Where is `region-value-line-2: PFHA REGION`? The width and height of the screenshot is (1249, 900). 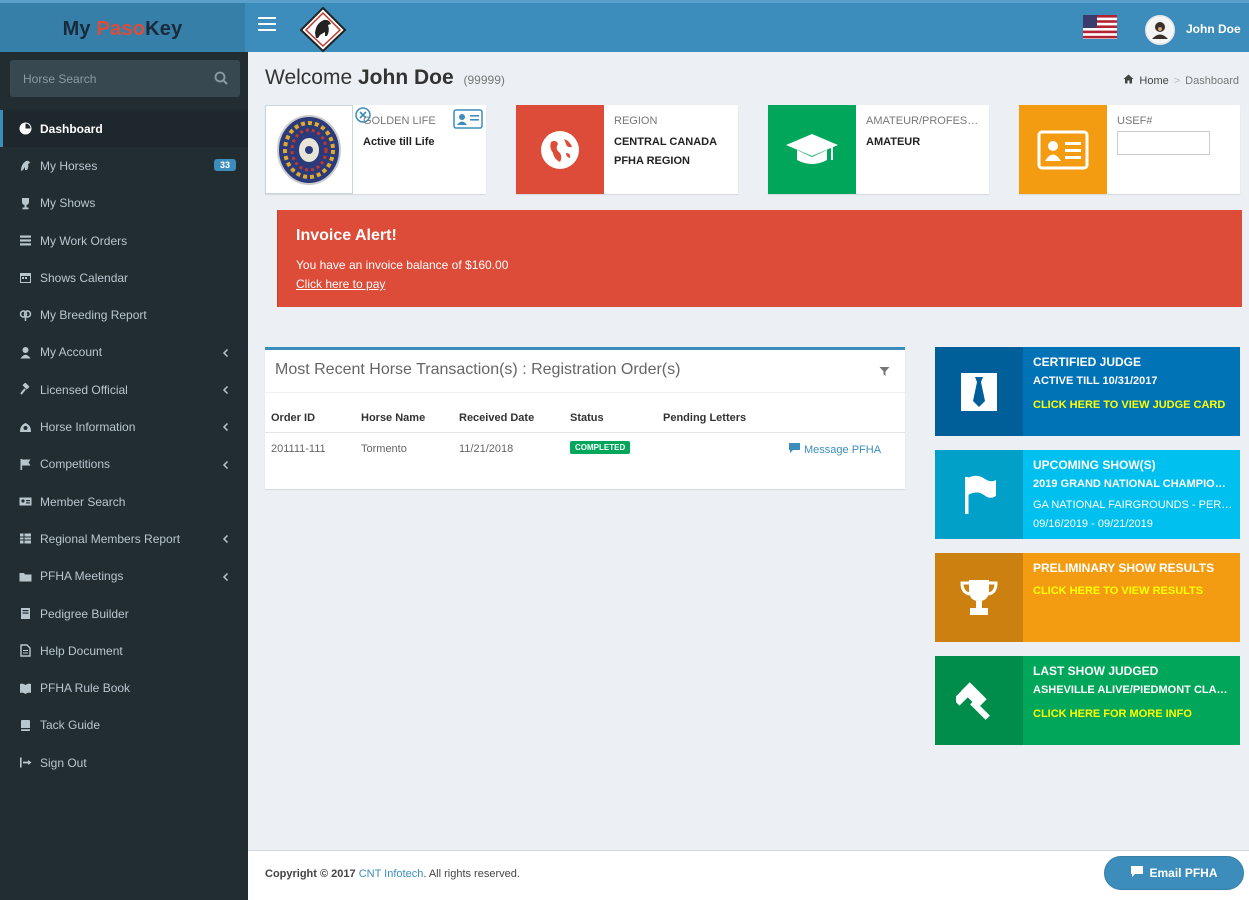
region-value-line-2: PFHA REGION is located at coordinates (652, 161).